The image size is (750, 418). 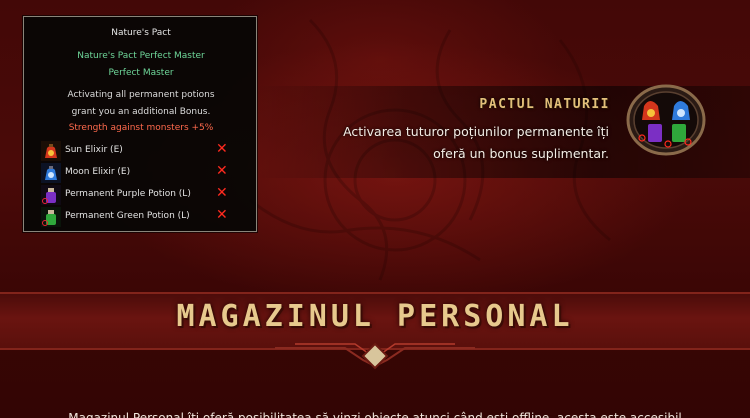 I want to click on tooltip-subtitle: Nature's Pact Perfect Master, so click(x=141, y=56).